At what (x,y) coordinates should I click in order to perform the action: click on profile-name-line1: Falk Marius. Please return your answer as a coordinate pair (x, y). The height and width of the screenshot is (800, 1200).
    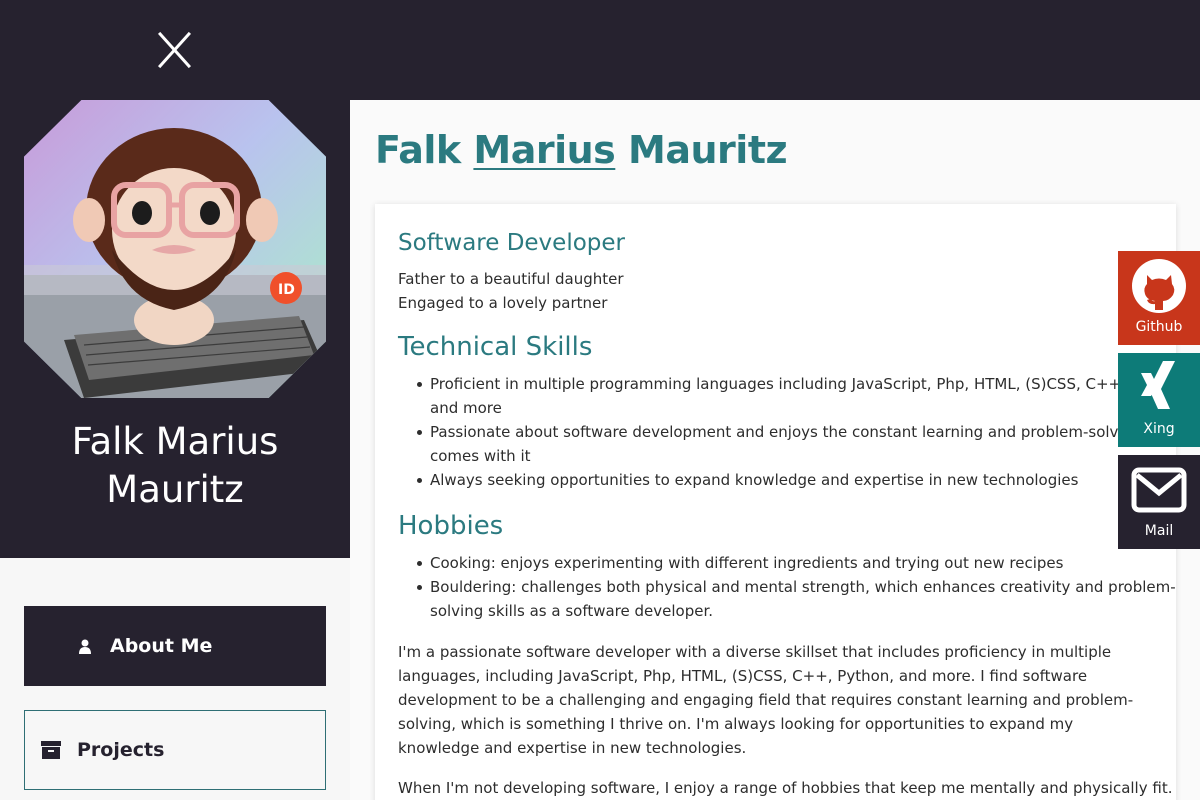
    Looking at the image, I should click on (175, 441).